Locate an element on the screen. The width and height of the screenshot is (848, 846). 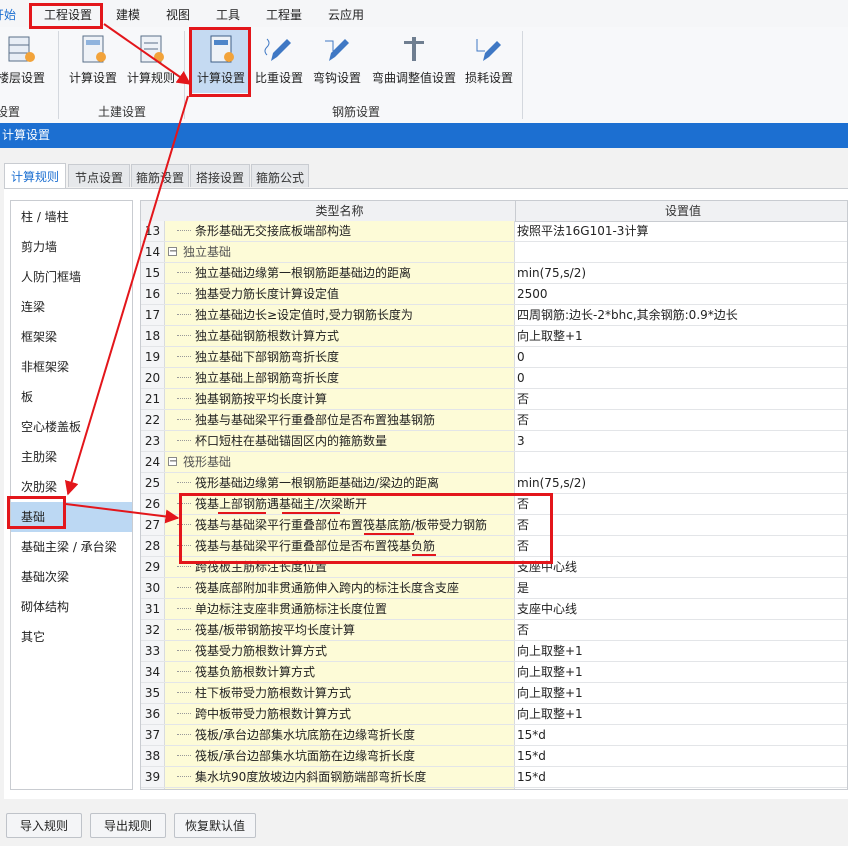
annotation-arrows is located at coordinates (128, 273).